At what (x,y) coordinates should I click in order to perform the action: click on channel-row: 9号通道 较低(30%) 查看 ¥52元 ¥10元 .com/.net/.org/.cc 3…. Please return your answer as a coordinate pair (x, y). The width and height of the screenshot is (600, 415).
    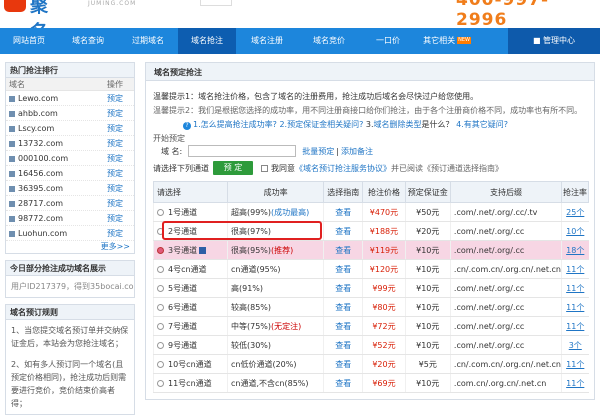
    Looking at the image, I should click on (371, 345).